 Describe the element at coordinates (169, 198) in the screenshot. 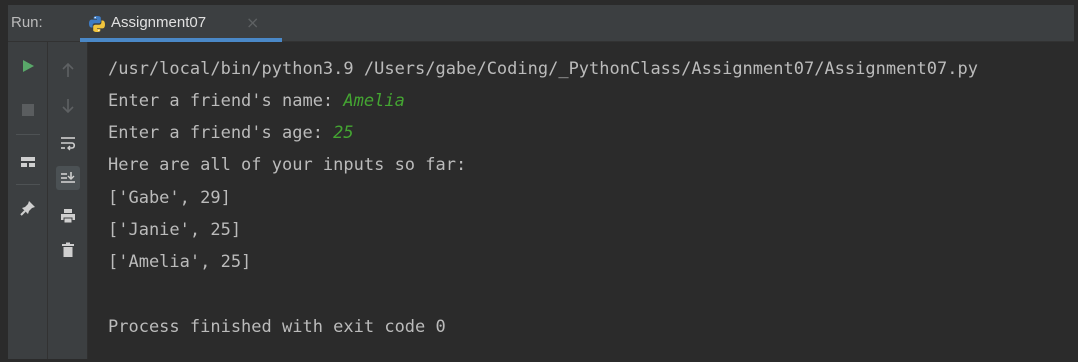

I see `entry-line: ['Gabe', 29]` at that location.